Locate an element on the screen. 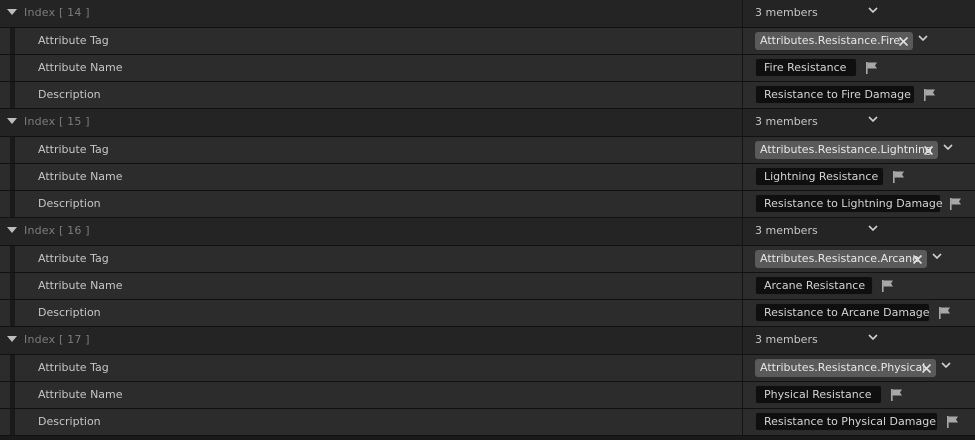 Image resolution: width=975 pixels, height=440 pixels. attribute-tag-row: Attribute Tag Attributes.Resistance.Fire is located at coordinates (487, 41).